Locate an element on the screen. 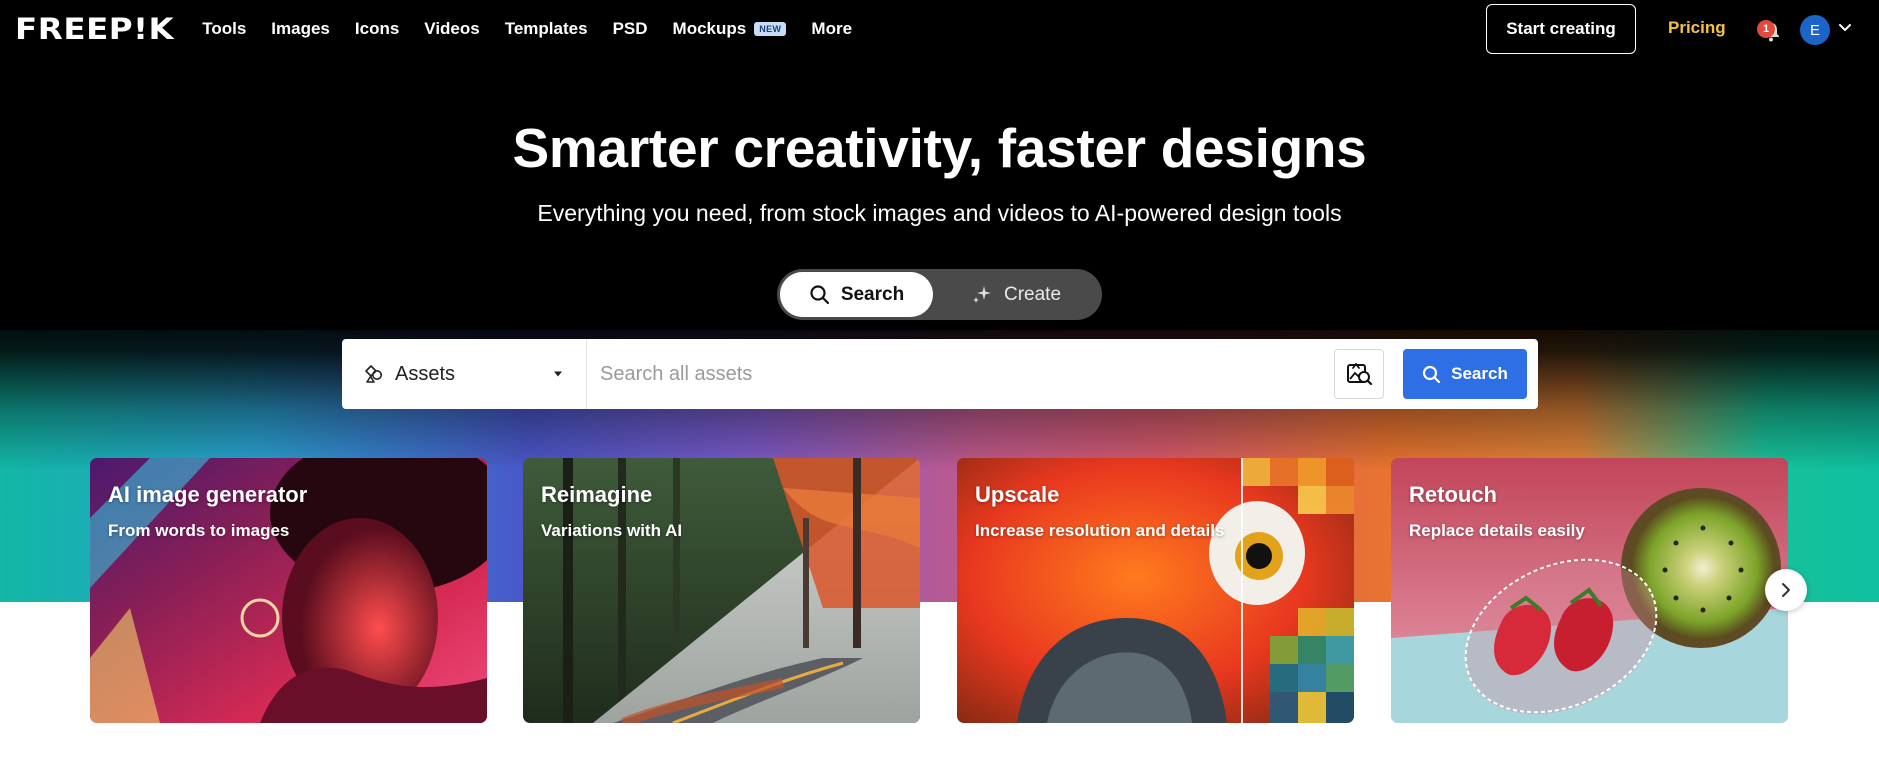 The height and width of the screenshot is (758, 1879). card-title: Upscale is located at coordinates (1017, 494).